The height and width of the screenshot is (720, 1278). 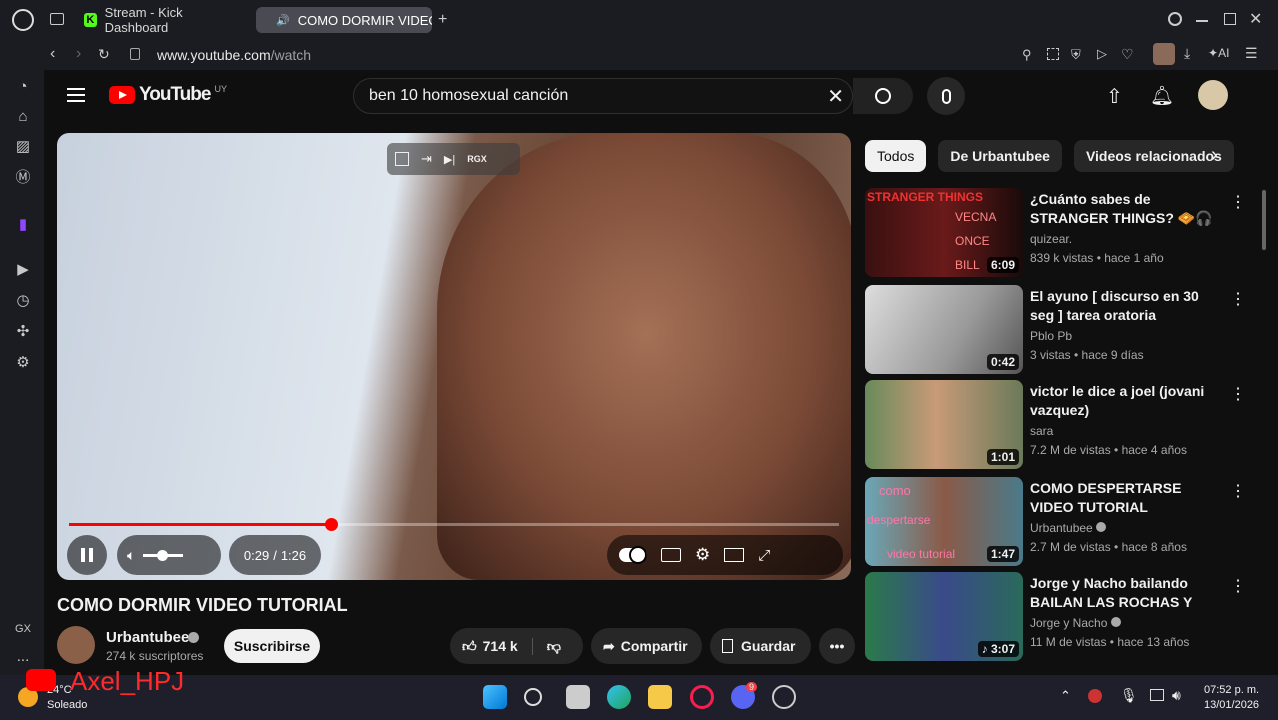 What do you see at coordinates (1213, 95) in the screenshot?
I see `account-avatar` at bounding box center [1213, 95].